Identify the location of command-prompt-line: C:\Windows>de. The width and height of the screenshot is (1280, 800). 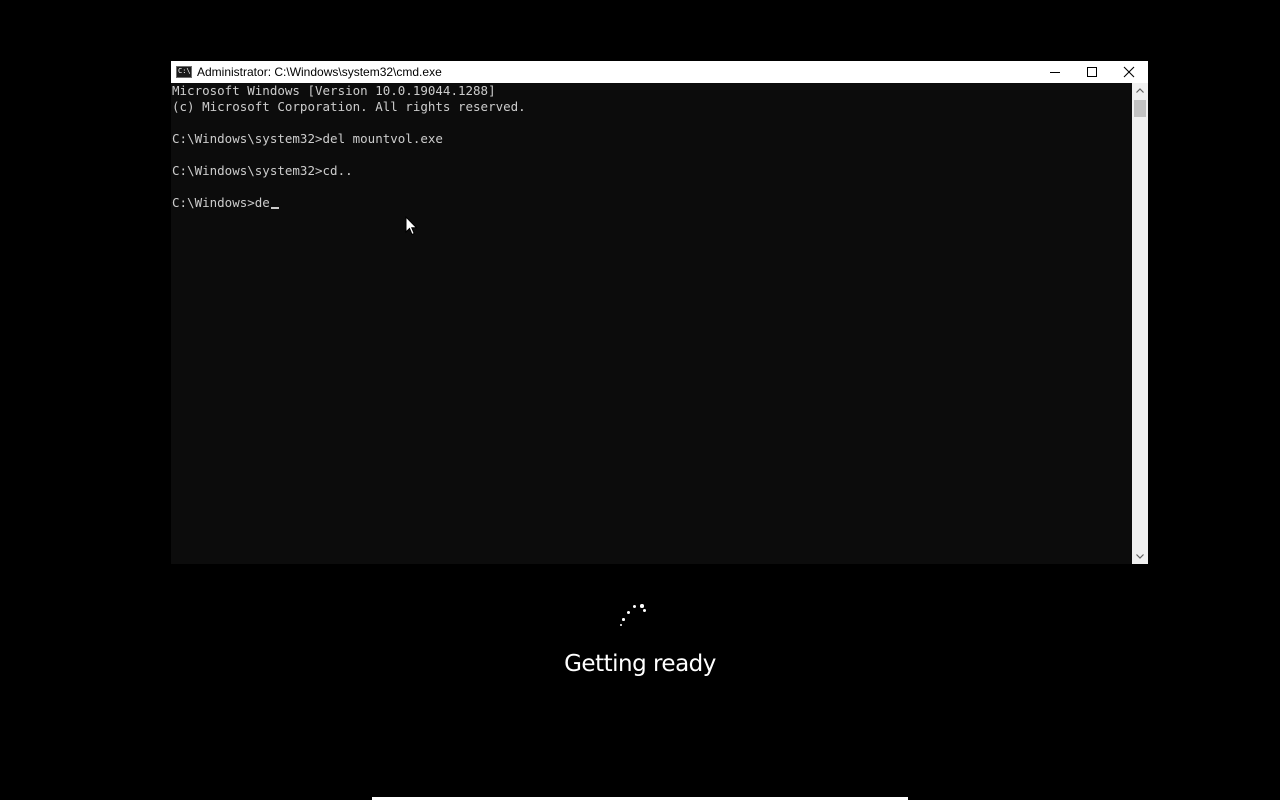
(225, 203).